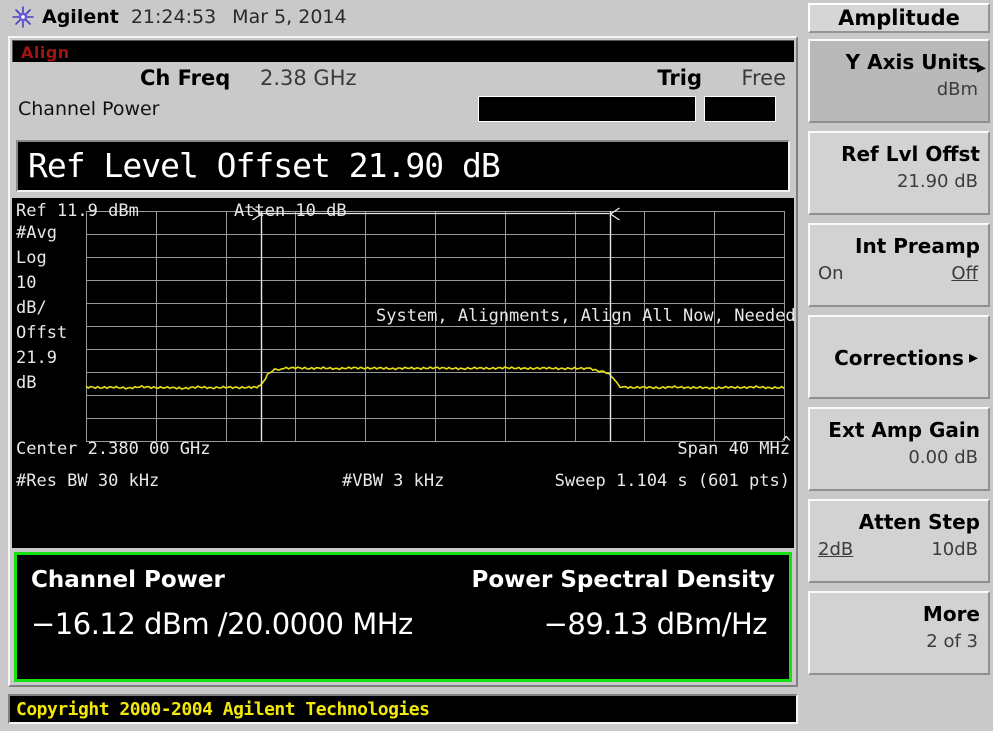 Image resolution: width=993 pixels, height=731 pixels. I want to click on channel-power-value: −16.12 dBm /20.0000 MHz, so click(222, 624).